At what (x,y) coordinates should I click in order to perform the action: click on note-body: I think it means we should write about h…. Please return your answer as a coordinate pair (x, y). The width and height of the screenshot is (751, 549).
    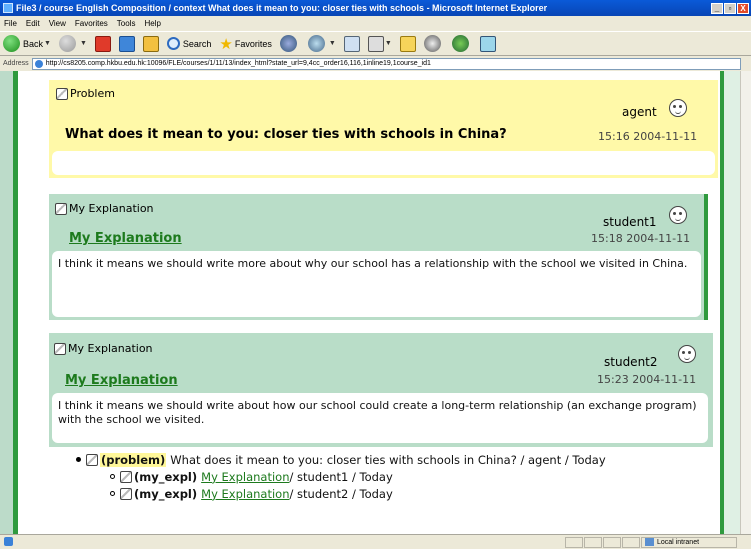
    Looking at the image, I should click on (380, 418).